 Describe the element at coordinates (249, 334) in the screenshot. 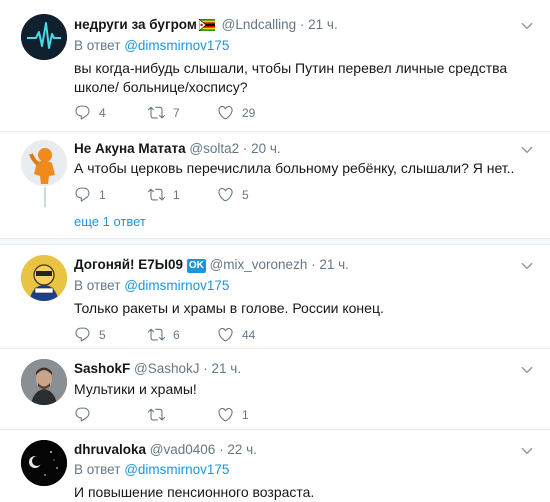

I see `like-count: 44` at that location.